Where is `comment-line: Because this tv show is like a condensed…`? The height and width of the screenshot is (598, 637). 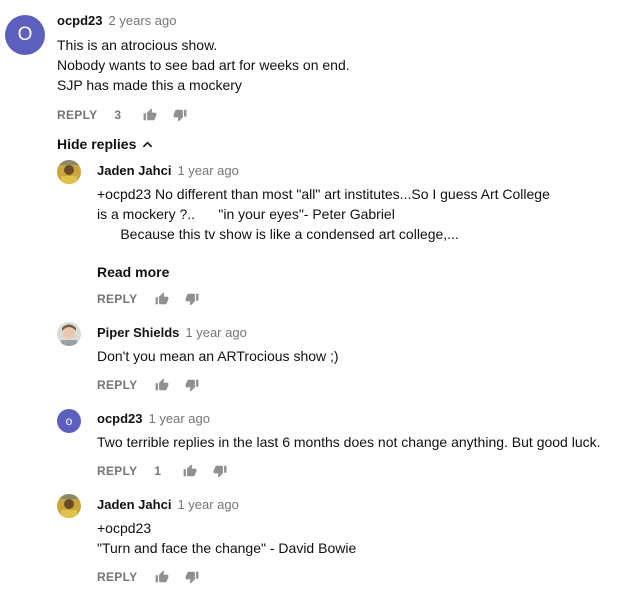 comment-line: Because this tv show is like a condensed… is located at coordinates (278, 234).